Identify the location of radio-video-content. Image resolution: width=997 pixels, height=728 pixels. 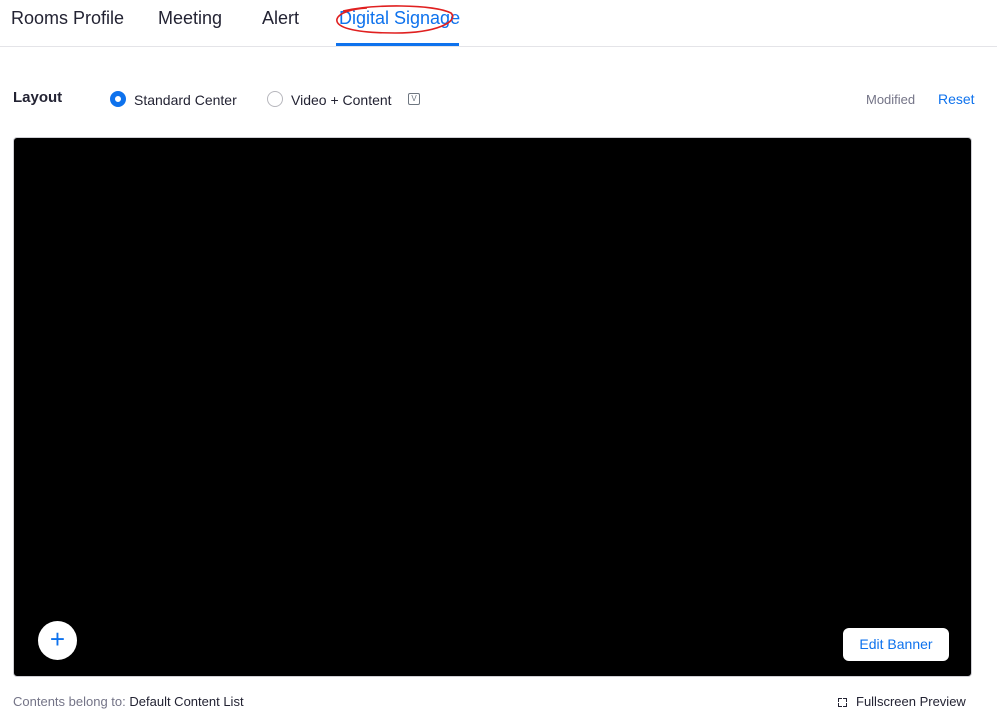
(275, 99).